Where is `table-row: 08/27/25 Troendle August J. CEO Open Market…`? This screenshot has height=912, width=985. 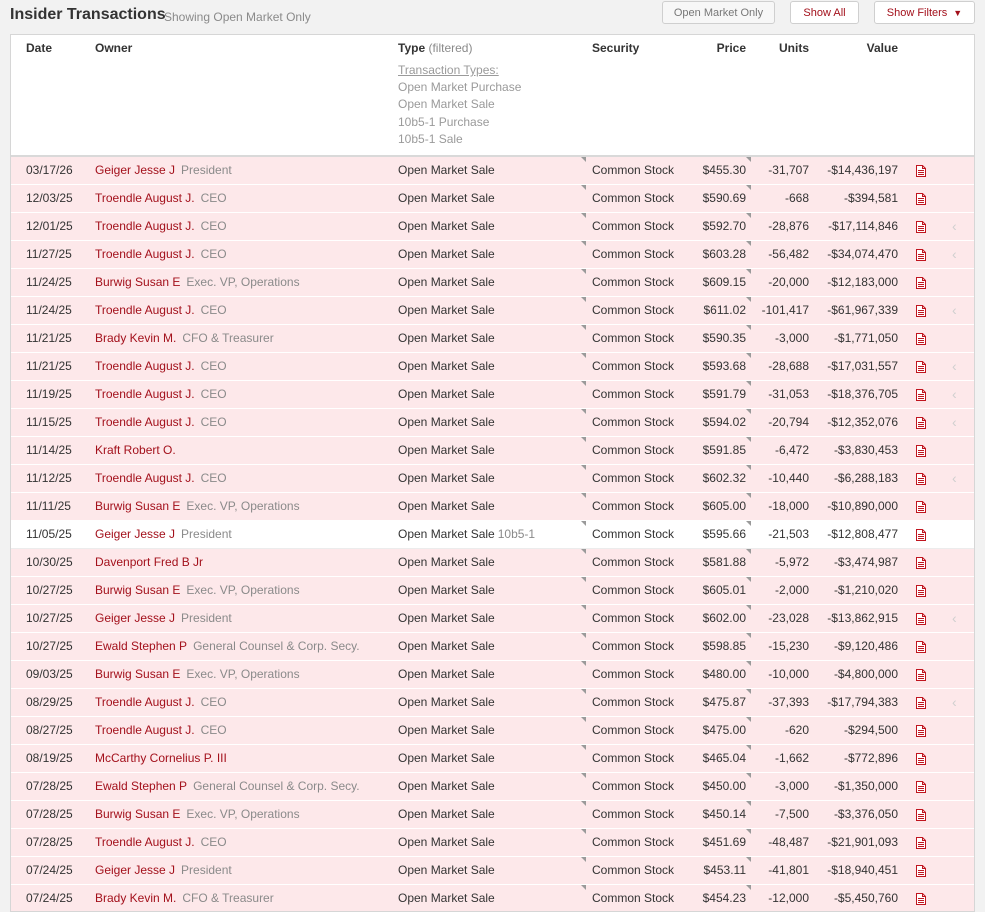 table-row: 08/27/25 Troendle August J. CEO Open Market… is located at coordinates (492, 731).